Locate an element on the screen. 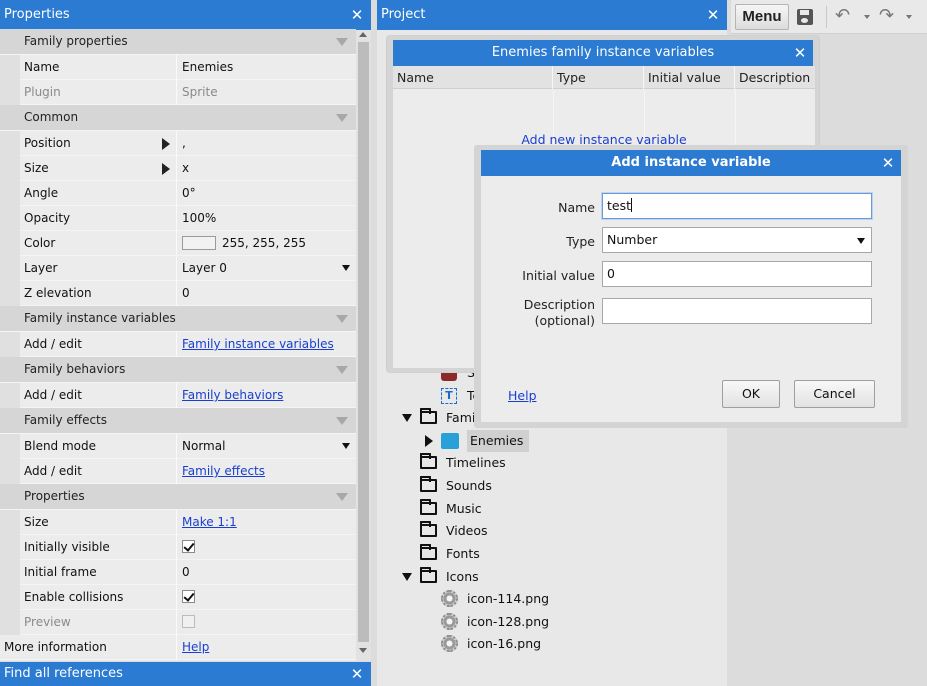  initial-value-input: 0 is located at coordinates (737, 274).